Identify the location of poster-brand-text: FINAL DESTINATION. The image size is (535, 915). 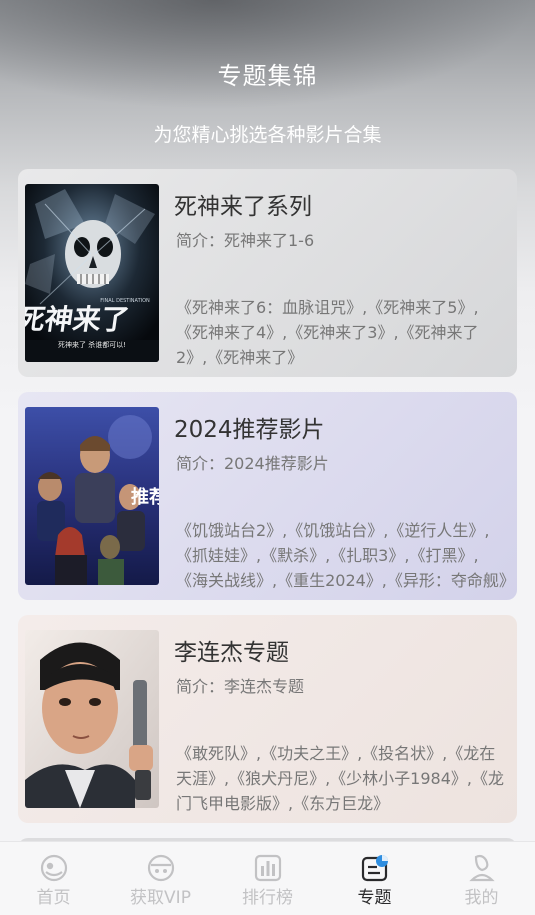
(125, 301).